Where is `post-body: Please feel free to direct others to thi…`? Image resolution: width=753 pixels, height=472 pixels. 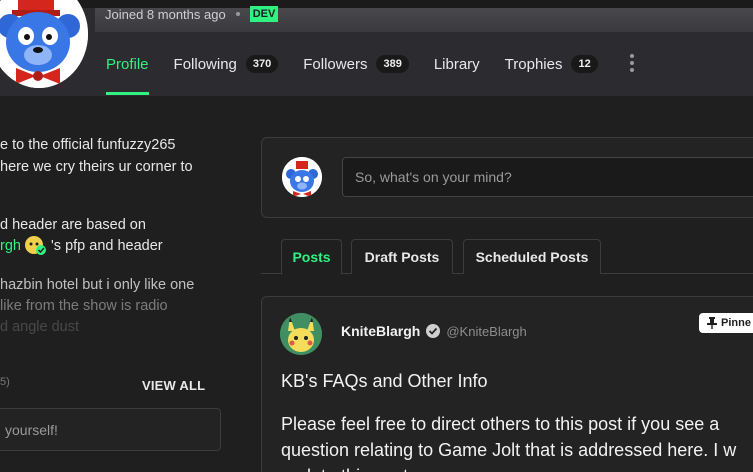 post-body: Please feel free to direct others to thi… is located at coordinates (517, 441).